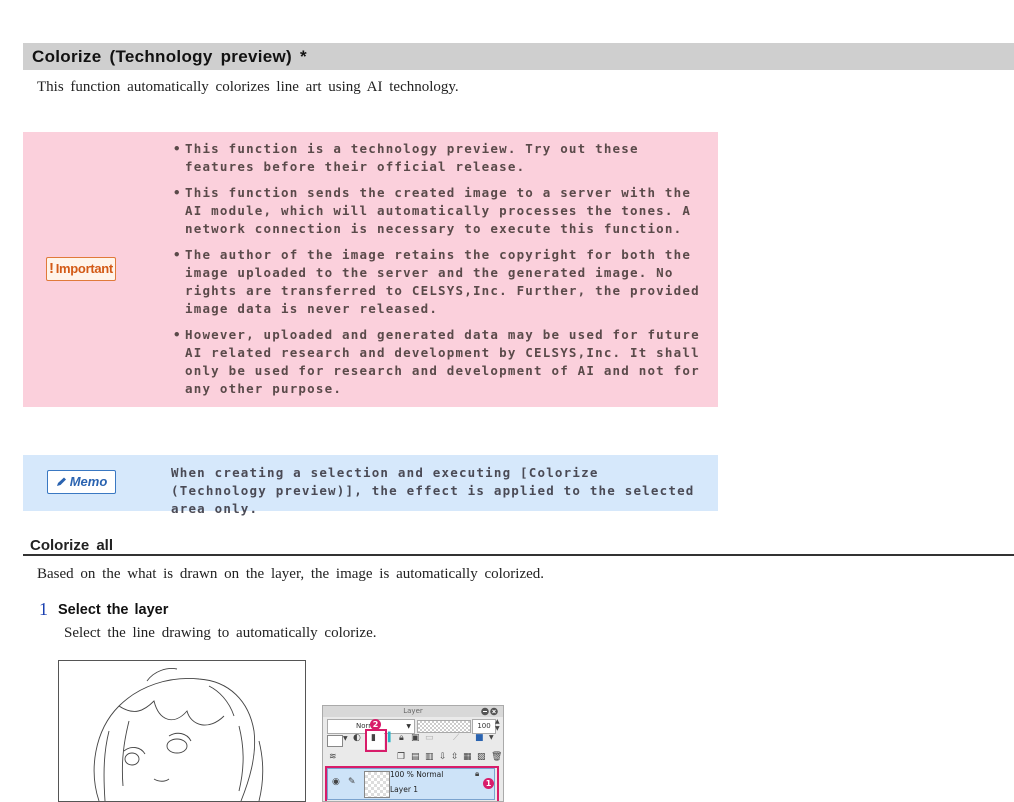 The width and height of the screenshot is (1014, 802). I want to click on step-title: Select the layer, so click(113, 610).